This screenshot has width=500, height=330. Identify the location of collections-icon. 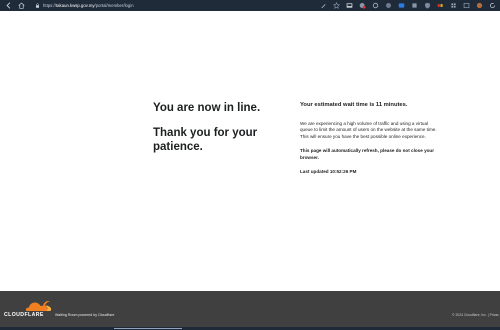
(466, 5).